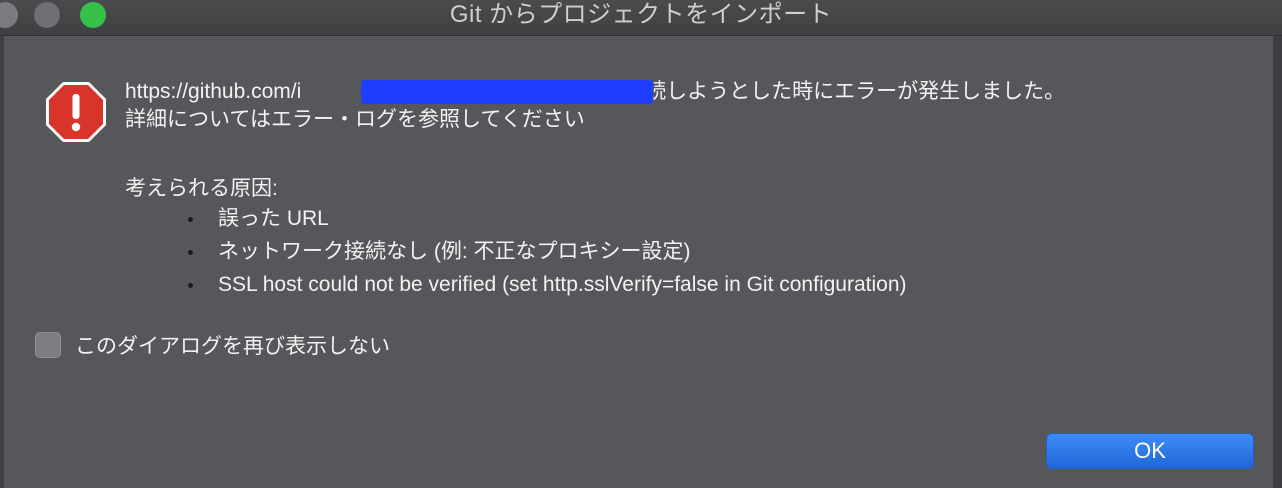 Image resolution: width=1282 pixels, height=488 pixels. What do you see at coordinates (232, 345) in the screenshot?
I see `dont-show-again-label: このダイアログを再び表示しない` at bounding box center [232, 345].